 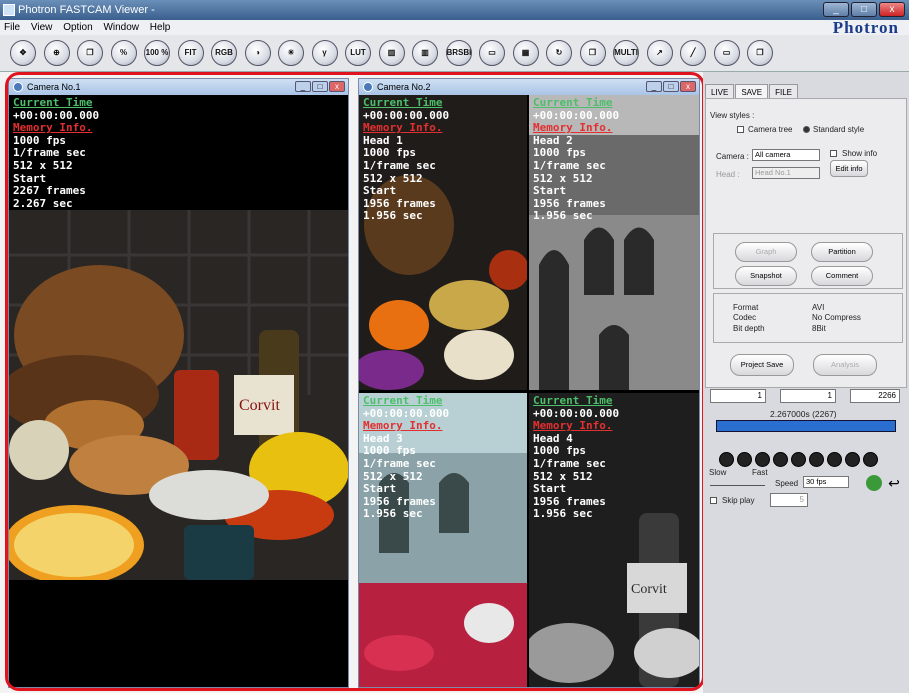 I want to click on loop-icon, so click(x=852, y=459).